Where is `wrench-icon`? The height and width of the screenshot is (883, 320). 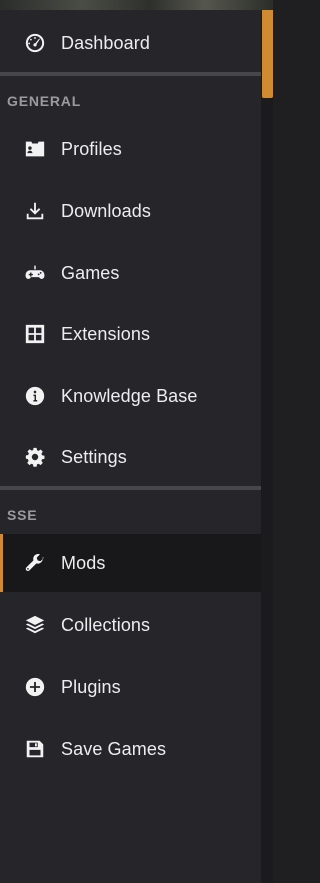 wrench-icon is located at coordinates (35, 563).